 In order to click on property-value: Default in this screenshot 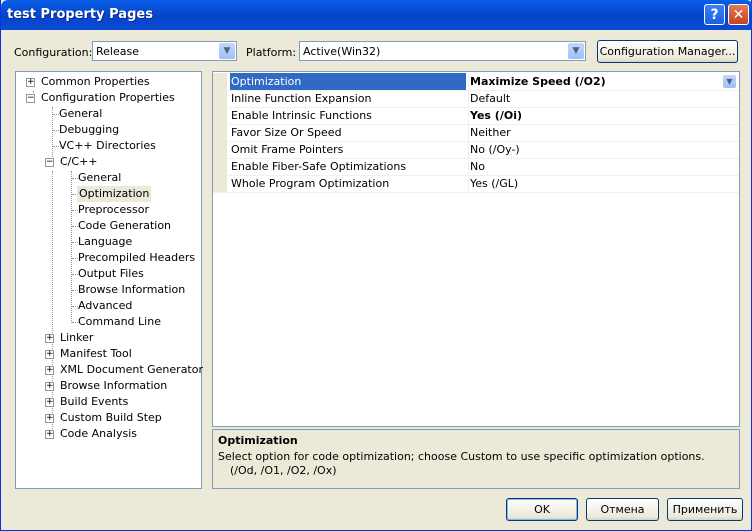, I will do `click(603, 98)`.